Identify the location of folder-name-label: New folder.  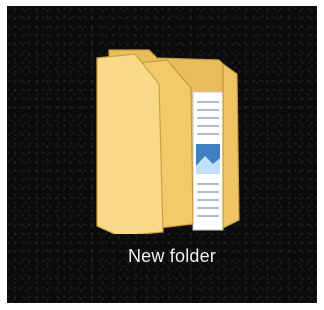
(172, 256).